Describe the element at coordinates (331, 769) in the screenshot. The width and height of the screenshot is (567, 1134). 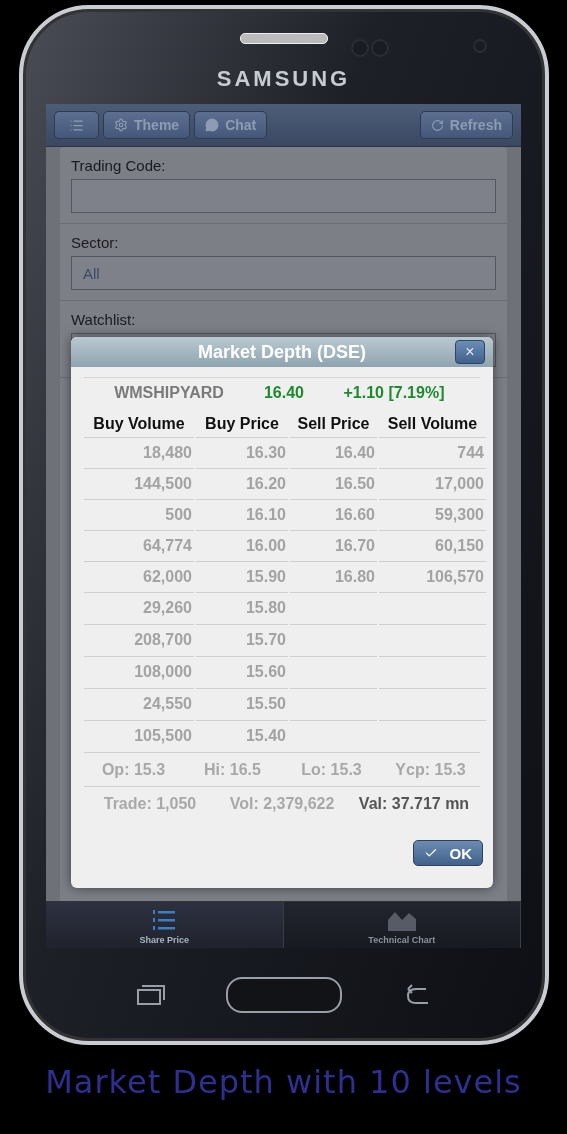
I see `stat-value: Lo: 15.3` at that location.